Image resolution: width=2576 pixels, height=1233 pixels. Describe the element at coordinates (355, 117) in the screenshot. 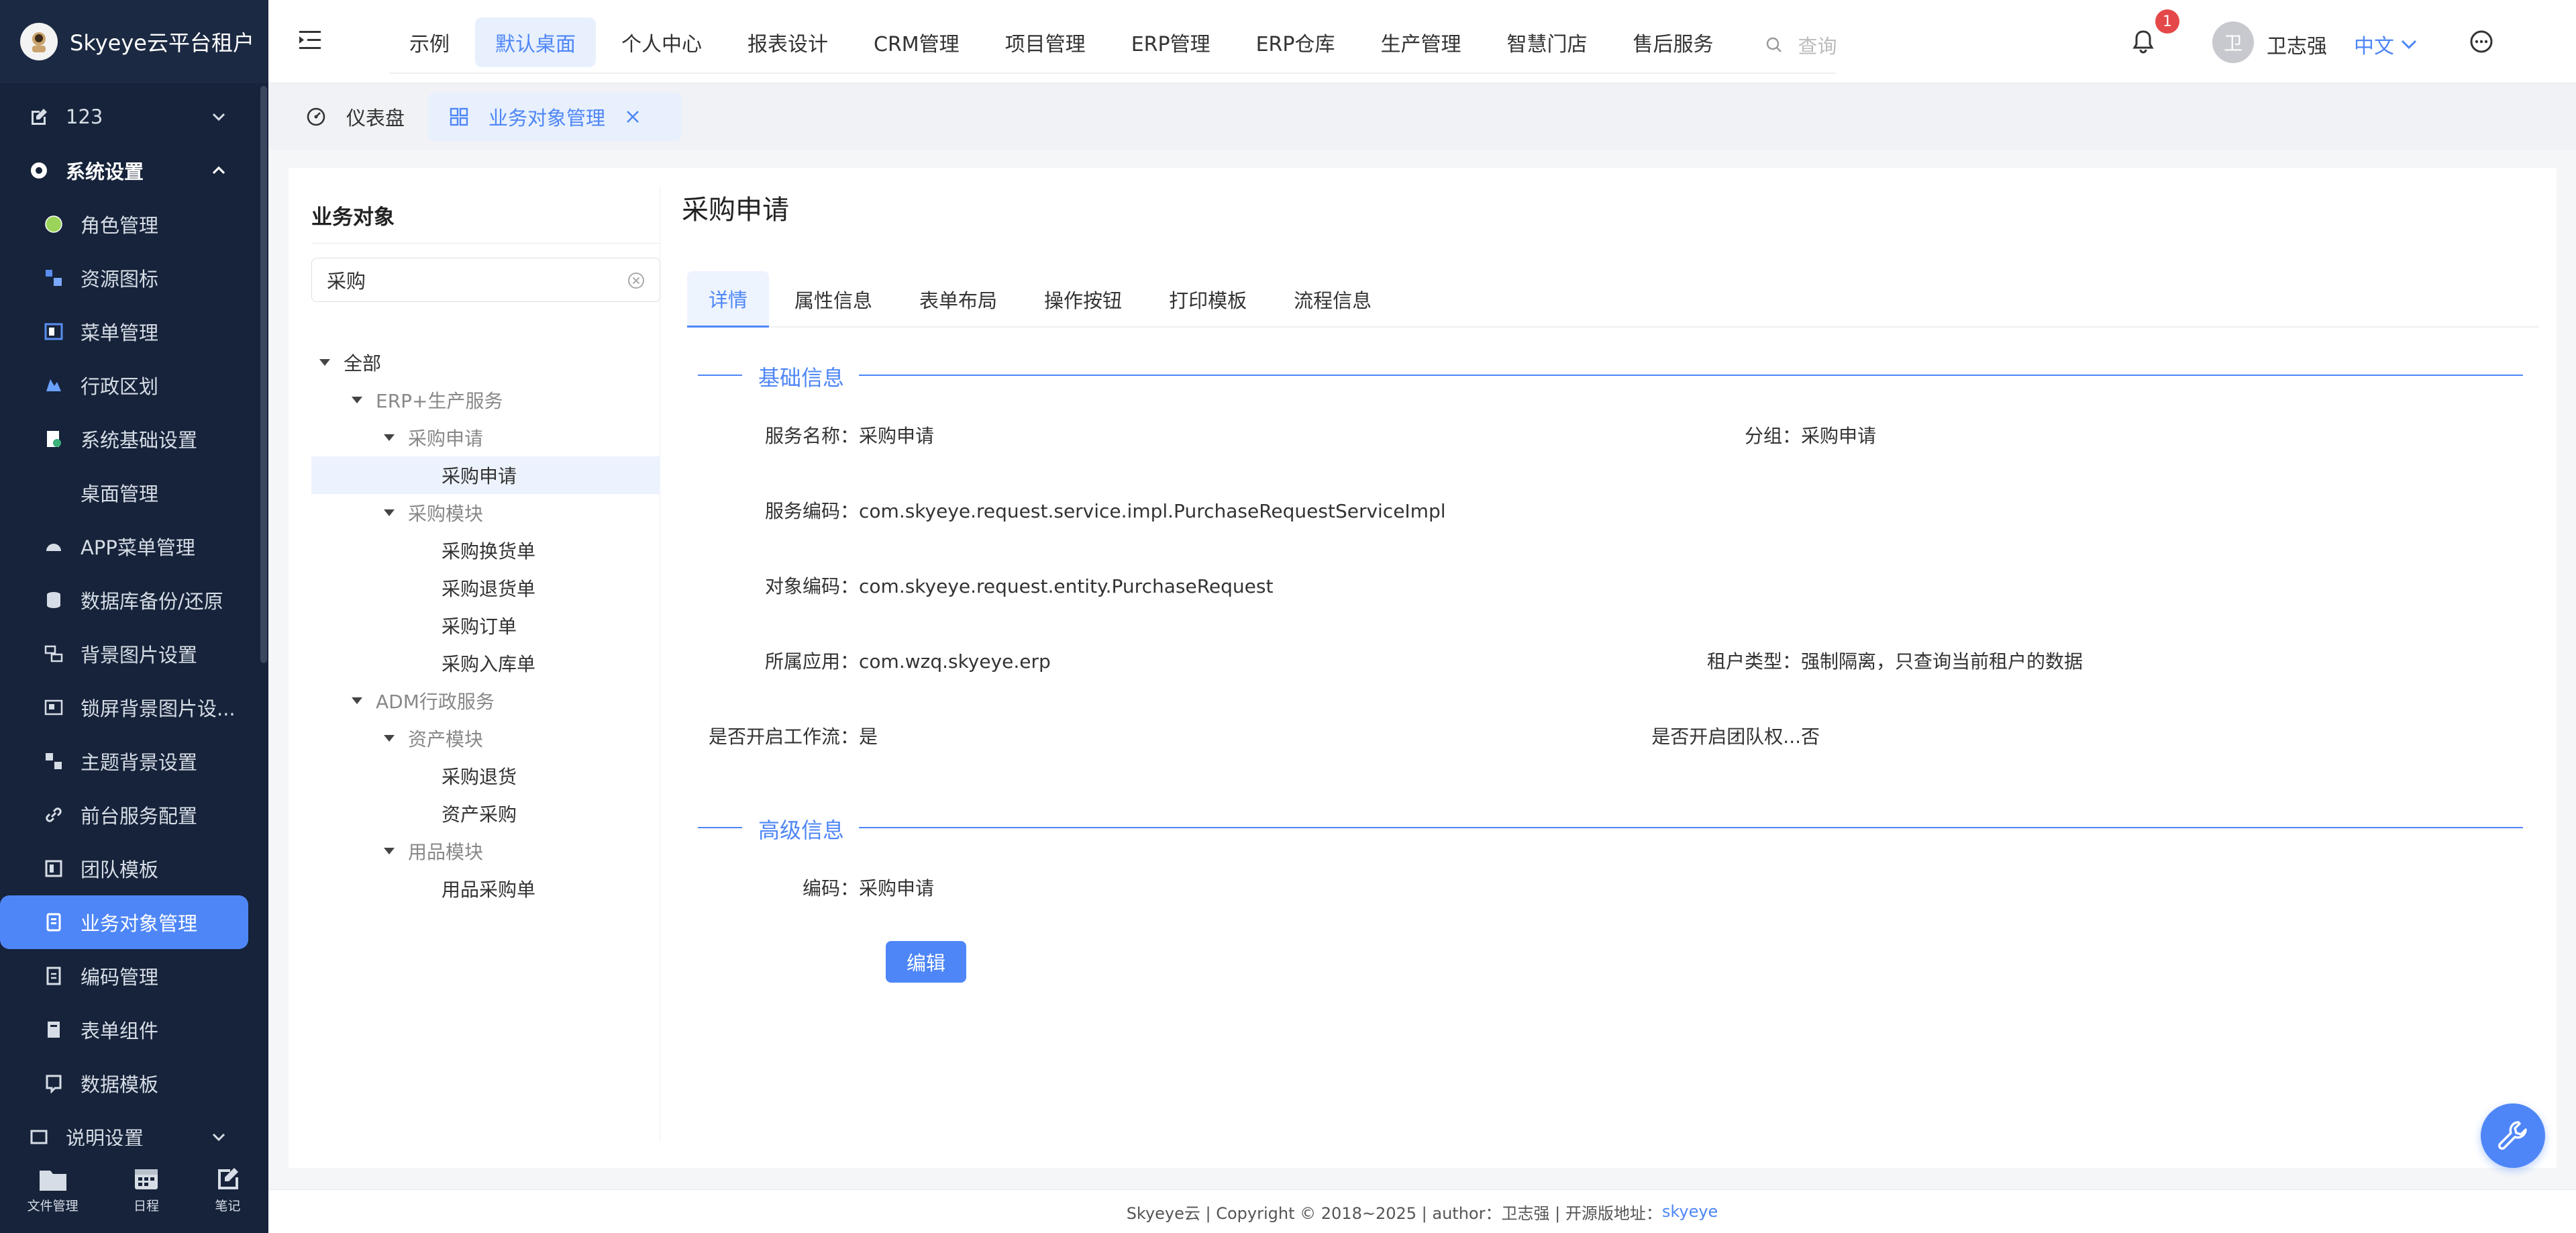

I see `tab-dashboard: 仪表盘` at that location.